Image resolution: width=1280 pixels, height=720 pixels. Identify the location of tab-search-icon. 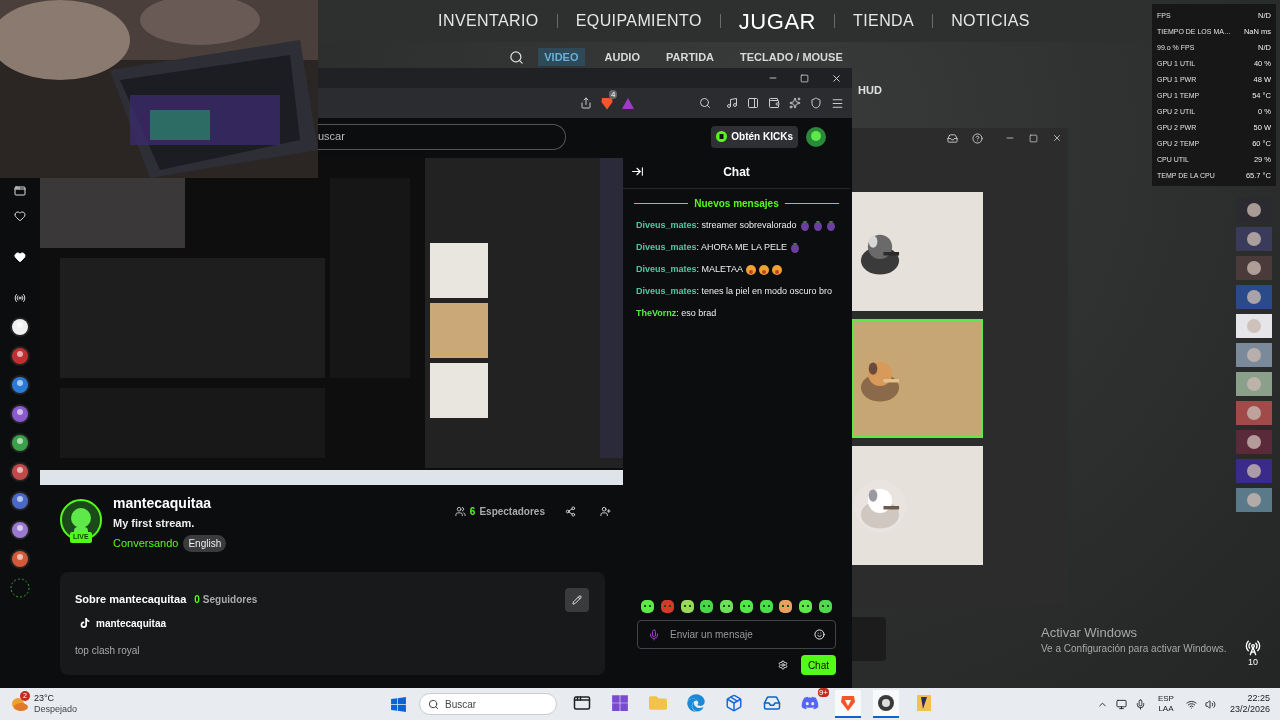
(705, 103).